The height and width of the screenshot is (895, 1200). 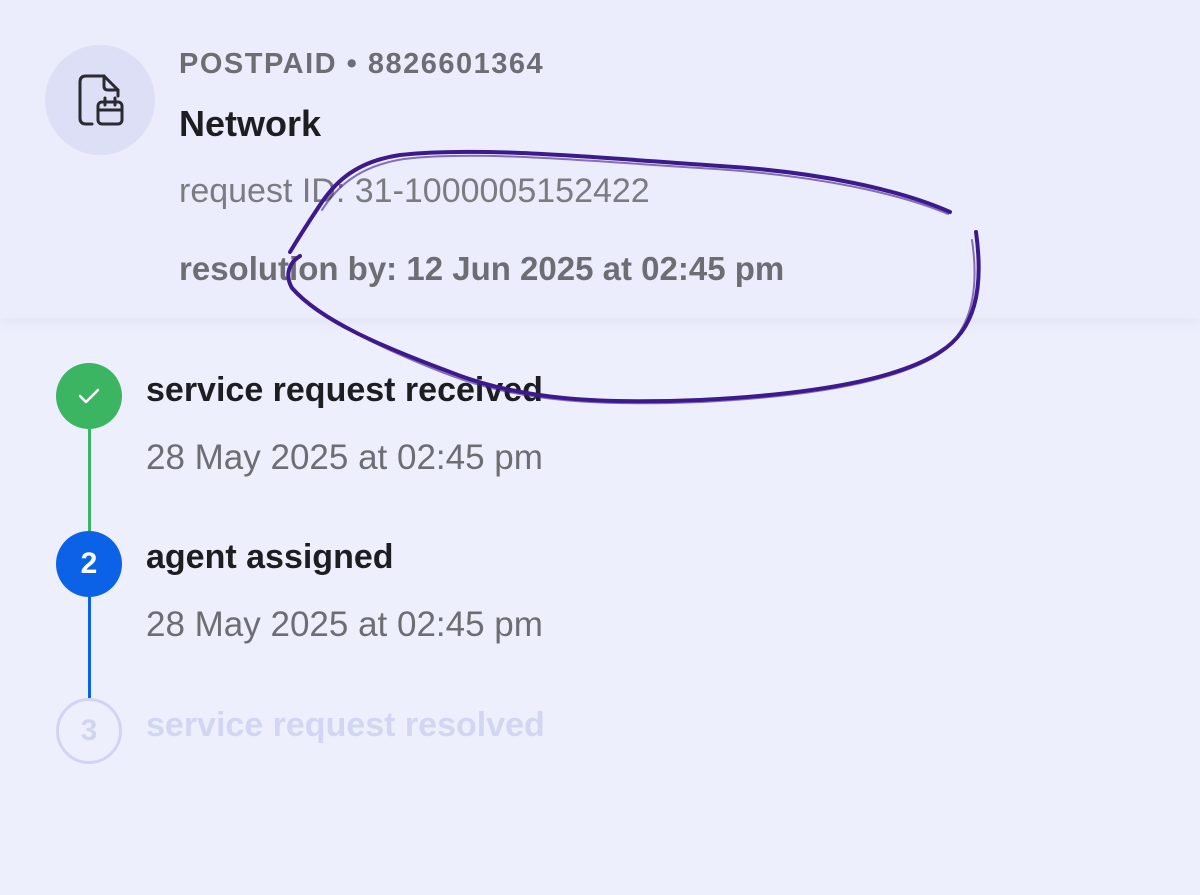 I want to click on step-3-number-marker: 3, so click(x=89, y=731).